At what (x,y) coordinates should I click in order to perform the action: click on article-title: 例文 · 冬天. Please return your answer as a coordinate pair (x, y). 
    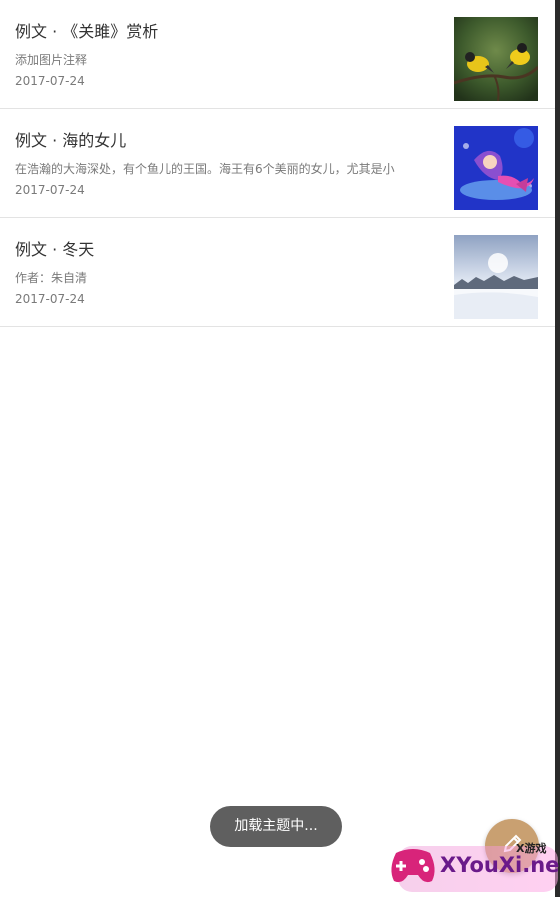
    Looking at the image, I should click on (55, 249).